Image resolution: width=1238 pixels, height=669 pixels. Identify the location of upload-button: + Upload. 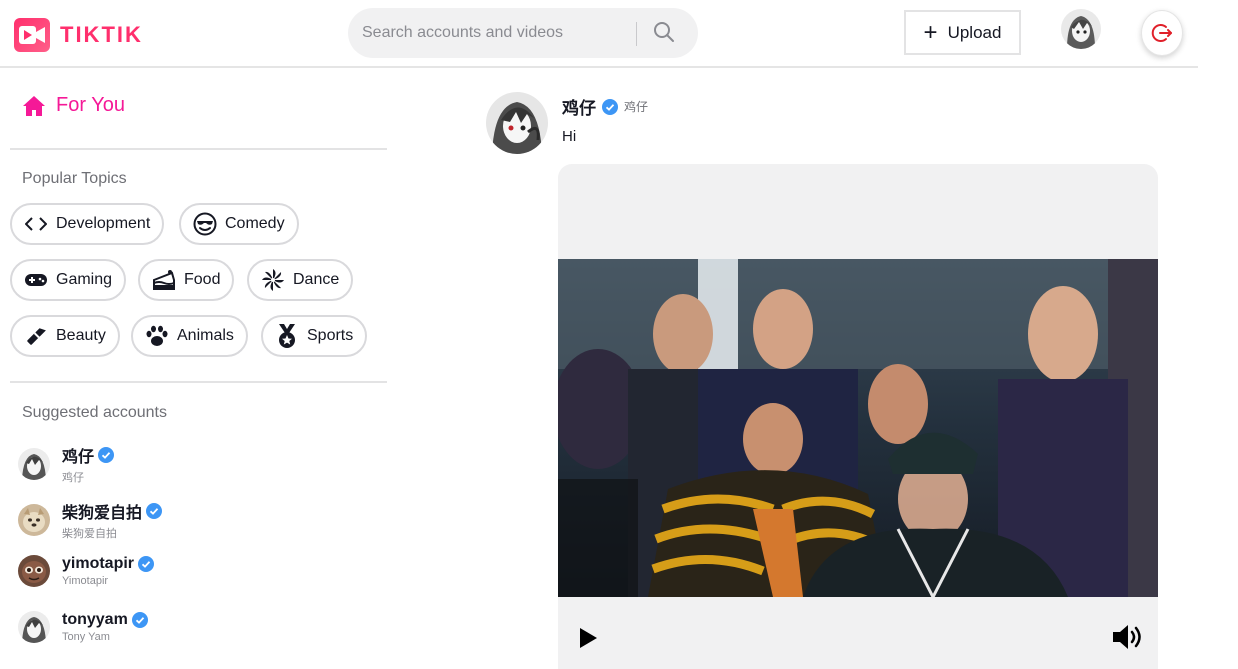
(962, 32).